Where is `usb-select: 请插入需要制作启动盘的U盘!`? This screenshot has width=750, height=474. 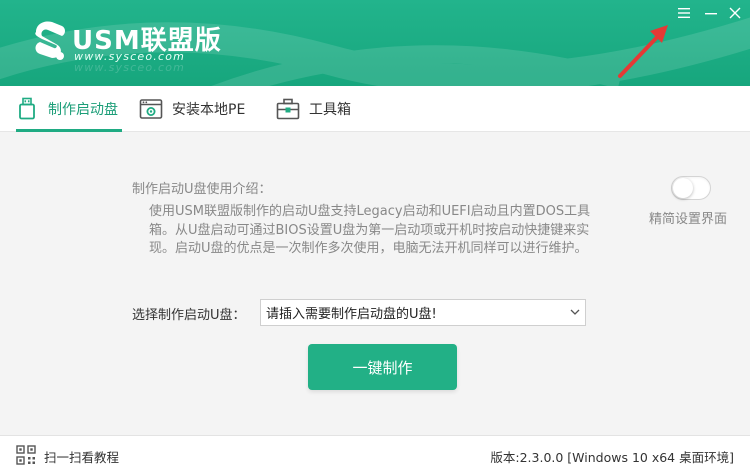
usb-select: 请插入需要制作启动盘的U盘! is located at coordinates (423, 312).